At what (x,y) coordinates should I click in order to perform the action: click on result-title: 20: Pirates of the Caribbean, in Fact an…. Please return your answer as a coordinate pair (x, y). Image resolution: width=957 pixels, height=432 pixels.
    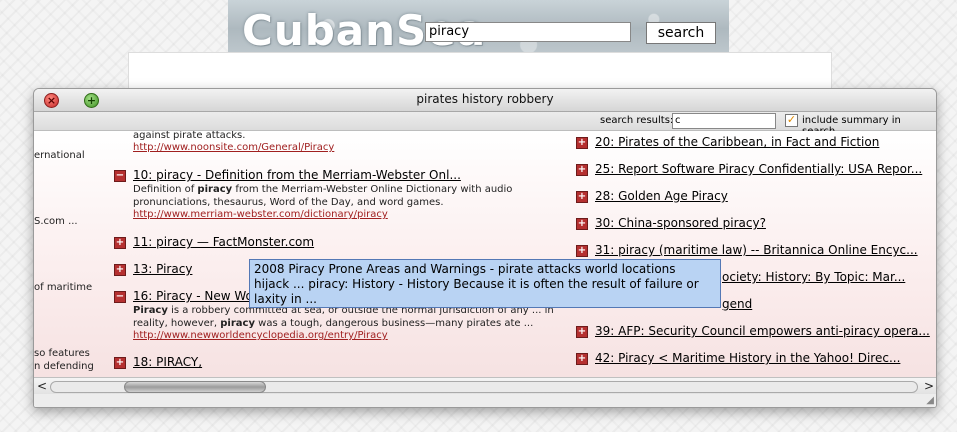
    Looking at the image, I should click on (737, 142).